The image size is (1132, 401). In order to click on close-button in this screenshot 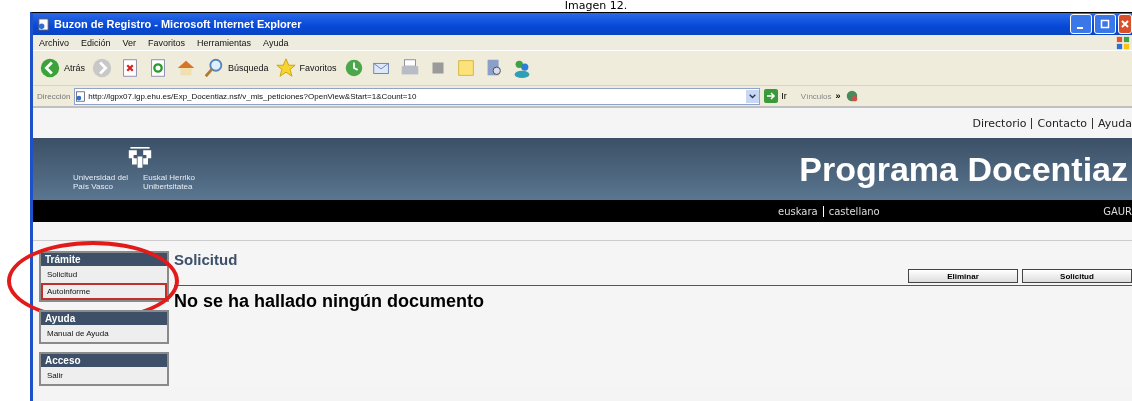, I will do `click(1125, 24)`.